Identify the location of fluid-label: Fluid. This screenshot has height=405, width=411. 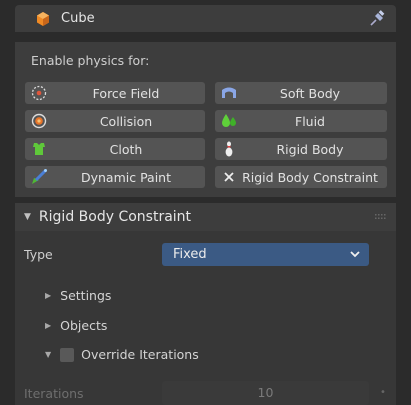
(310, 121).